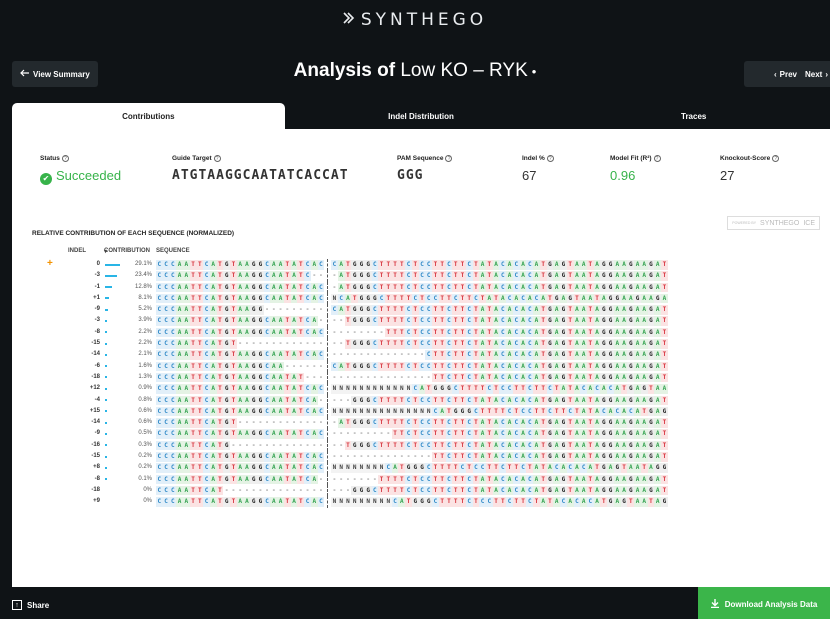 The image size is (830, 619). I want to click on synthego-logo: SYNTHEGO, so click(415, 20).